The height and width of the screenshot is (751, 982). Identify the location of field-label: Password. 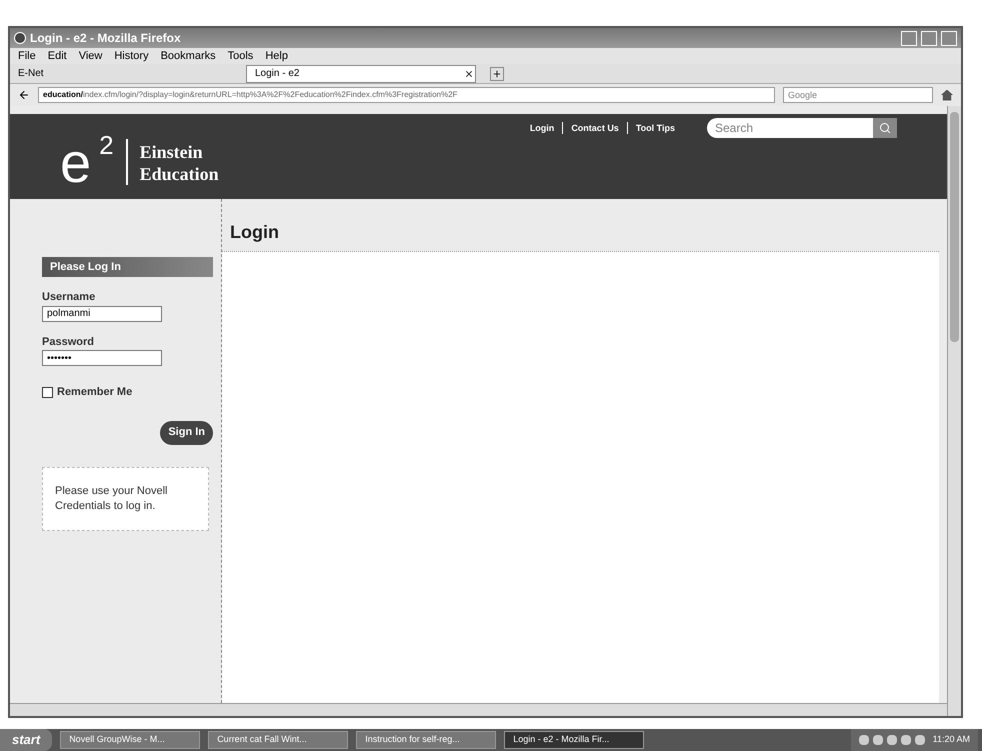
(68, 342).